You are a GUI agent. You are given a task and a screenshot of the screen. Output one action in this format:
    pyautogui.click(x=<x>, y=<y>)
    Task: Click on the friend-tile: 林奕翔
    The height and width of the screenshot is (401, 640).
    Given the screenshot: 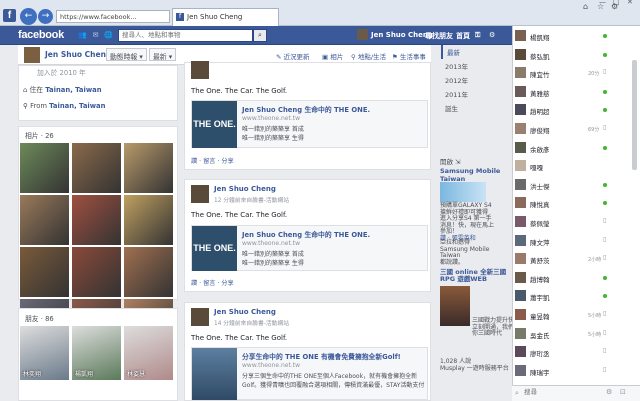 What is the action you would take?
    pyautogui.click(x=44, y=353)
    